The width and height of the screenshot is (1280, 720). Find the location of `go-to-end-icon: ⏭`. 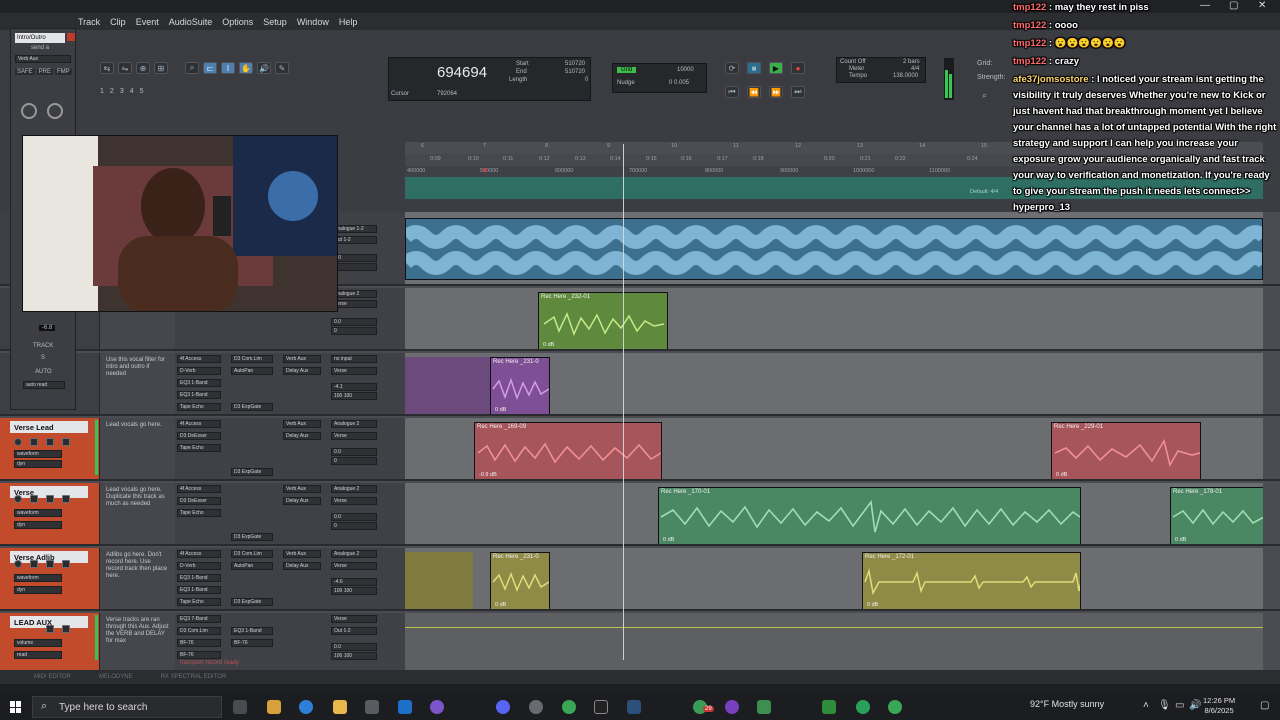

go-to-end-icon: ⏭ is located at coordinates (798, 92).